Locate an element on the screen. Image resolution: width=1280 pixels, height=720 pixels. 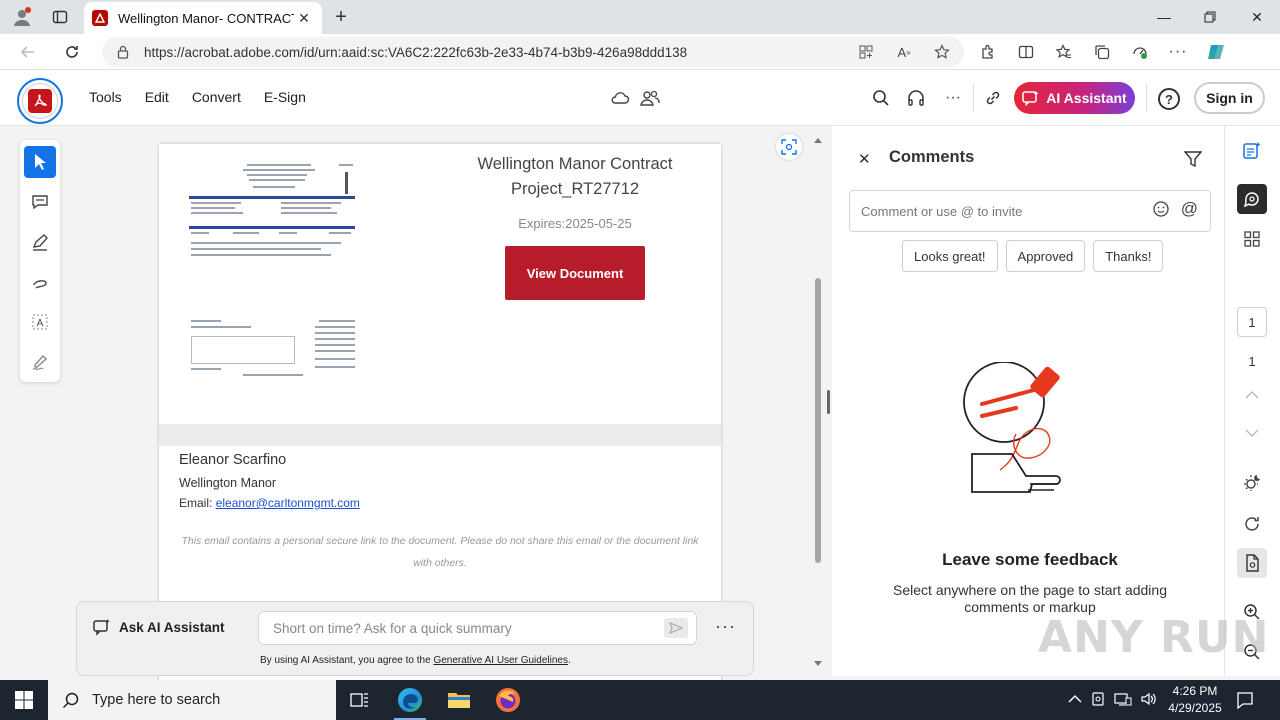
rotate-refresh-icon is located at coordinates (1252, 524).